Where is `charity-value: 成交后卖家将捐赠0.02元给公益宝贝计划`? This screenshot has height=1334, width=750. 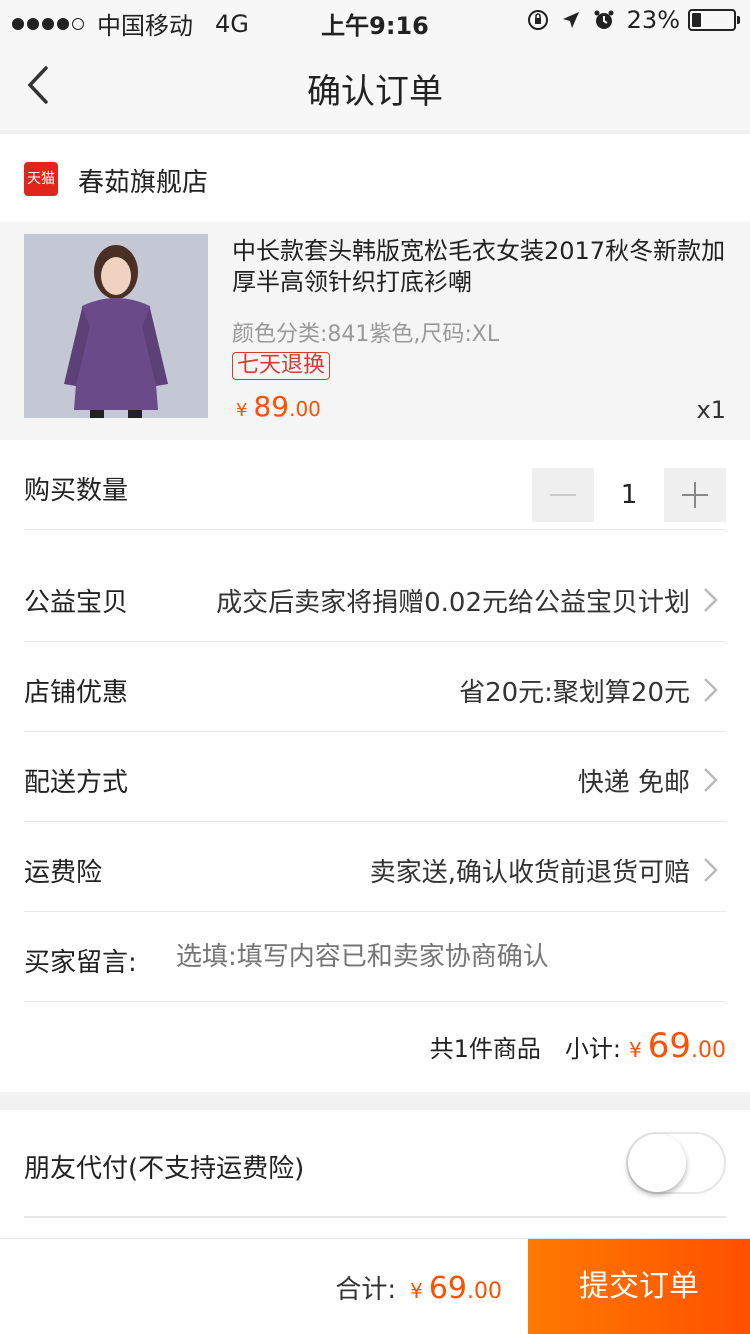
charity-value: 成交后卖家将捐赠0.02元给公益宝贝计划 is located at coordinates (453, 603).